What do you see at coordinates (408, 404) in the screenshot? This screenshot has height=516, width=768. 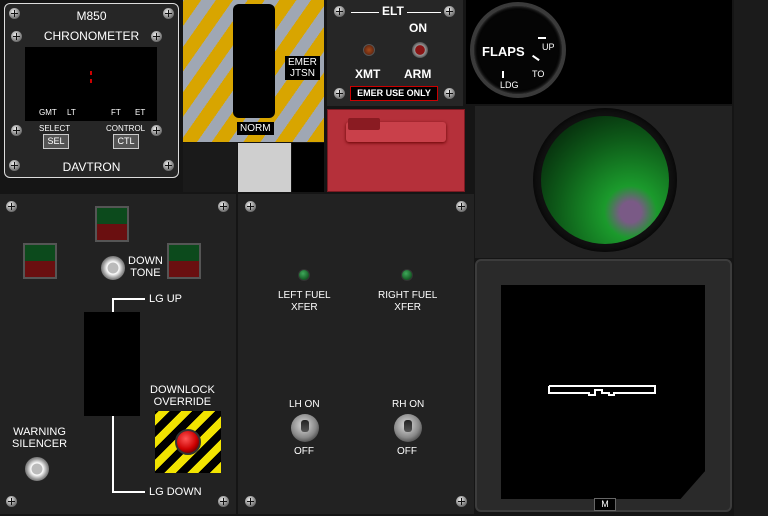 I see `rh-on-label: RH ON` at bounding box center [408, 404].